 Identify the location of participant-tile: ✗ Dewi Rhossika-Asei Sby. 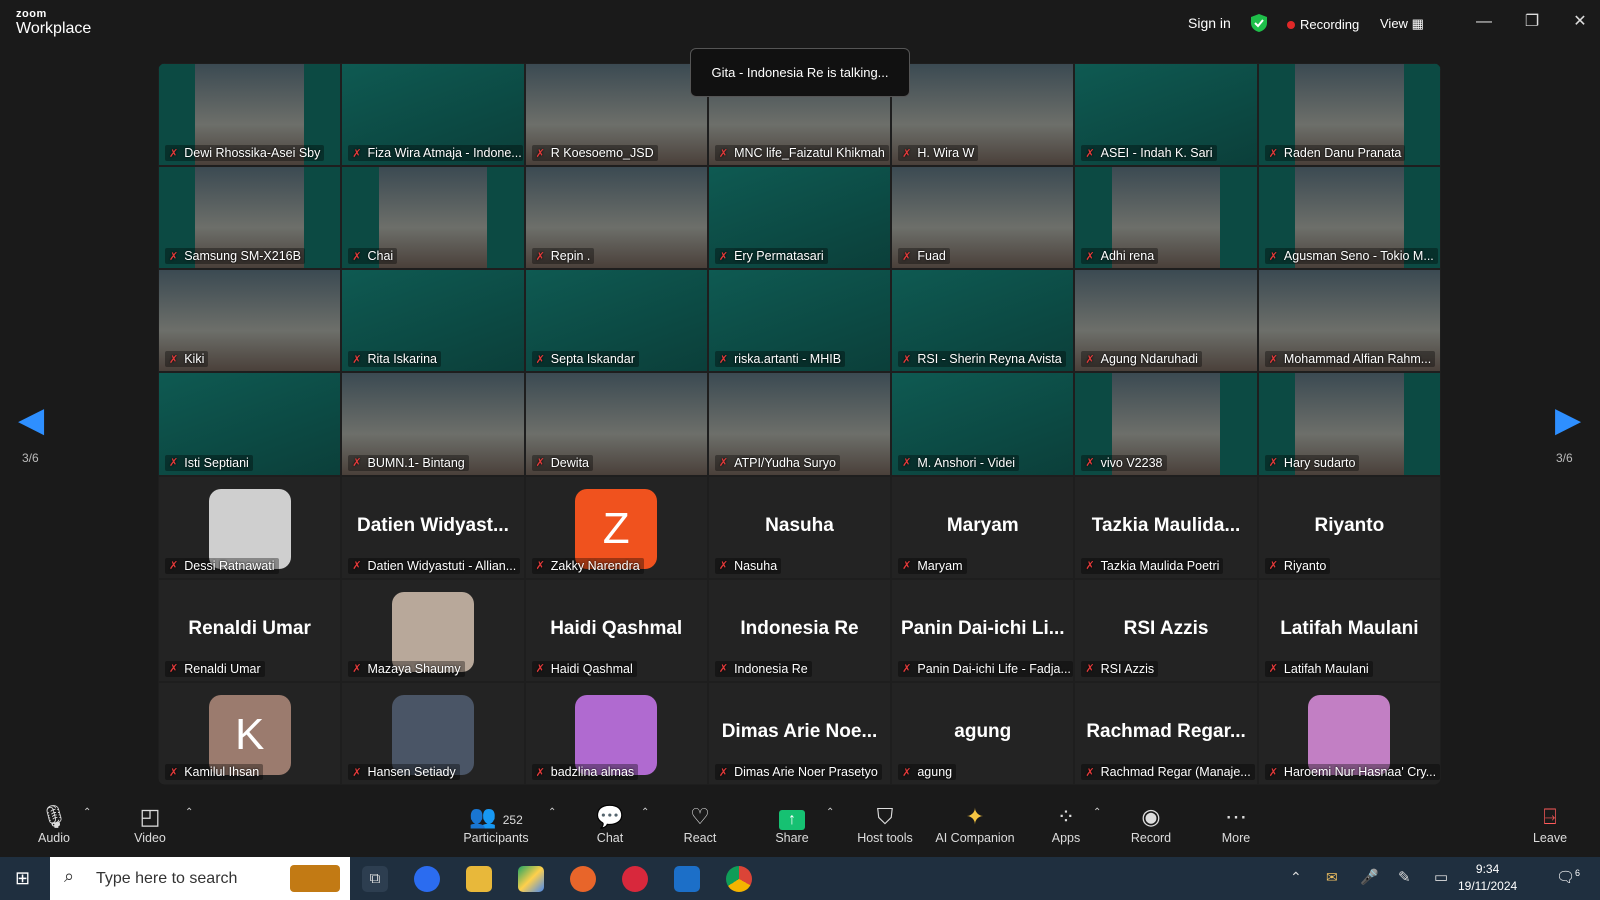
(250, 115).